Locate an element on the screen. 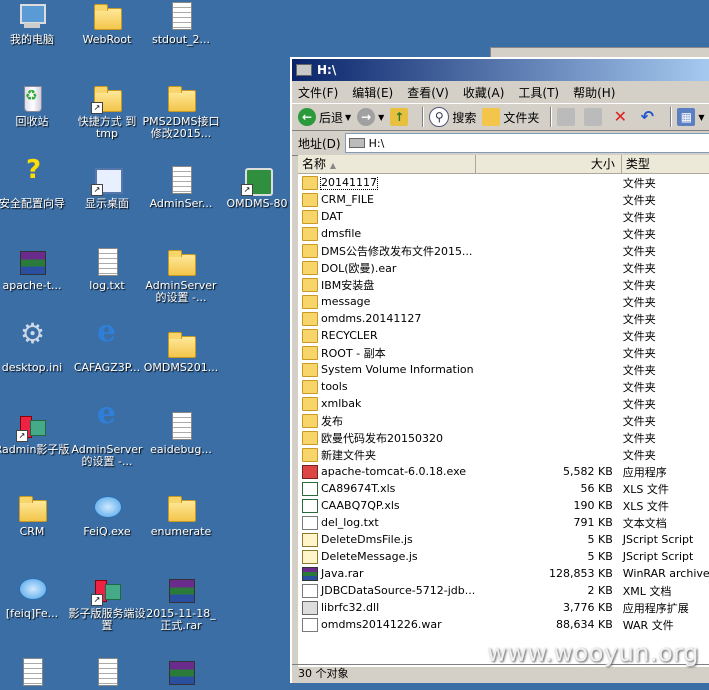 The width and height of the screenshot is (709, 690). file-icon is located at coordinates (310, 624).